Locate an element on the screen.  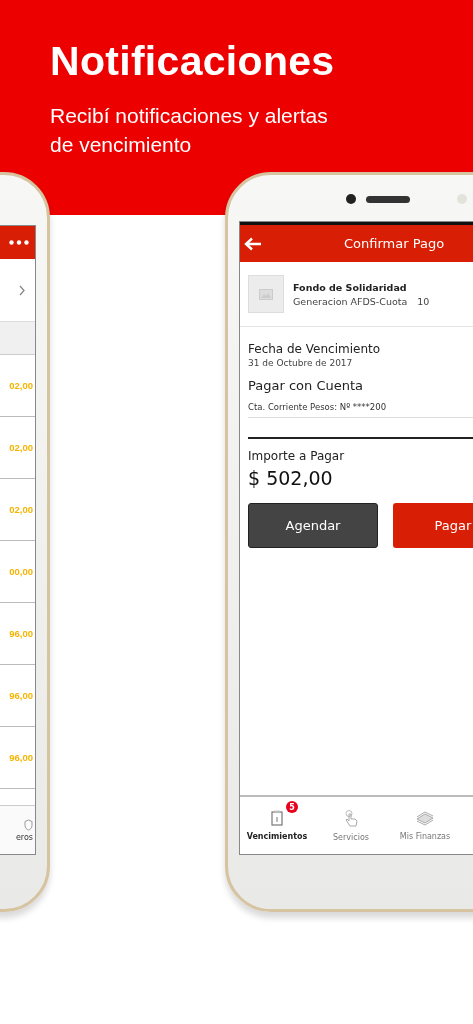
due-date: 31 de Octubre de 2017 is located at coordinates (301, 363).